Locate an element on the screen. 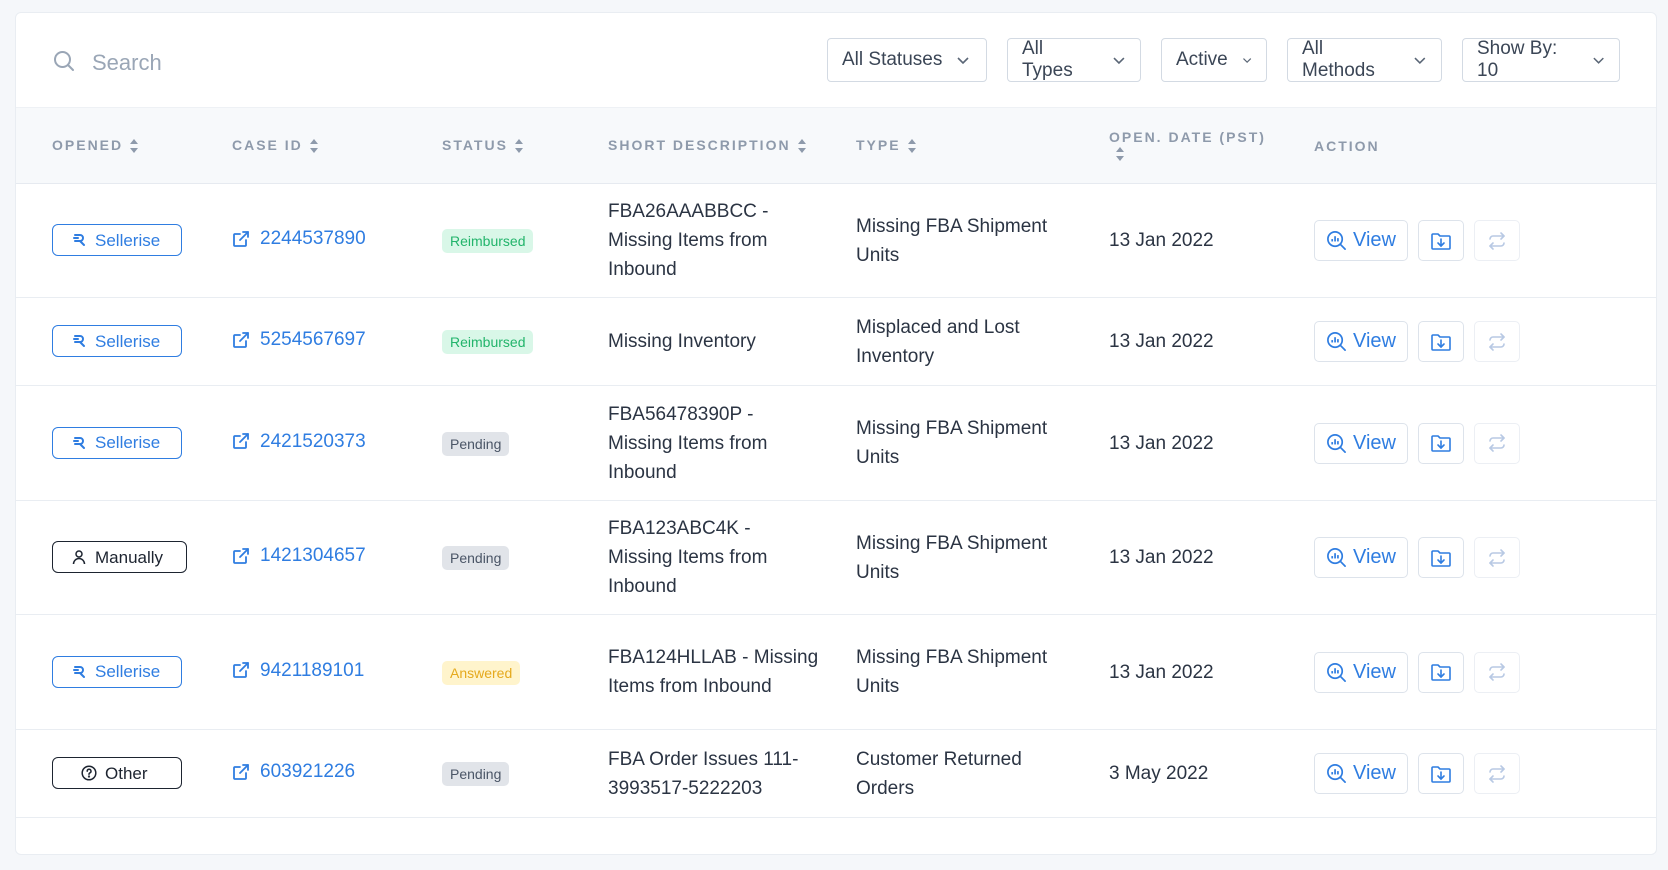  column-header-open-date: OPEN. DATE (PST) is located at coordinates (1175, 146).